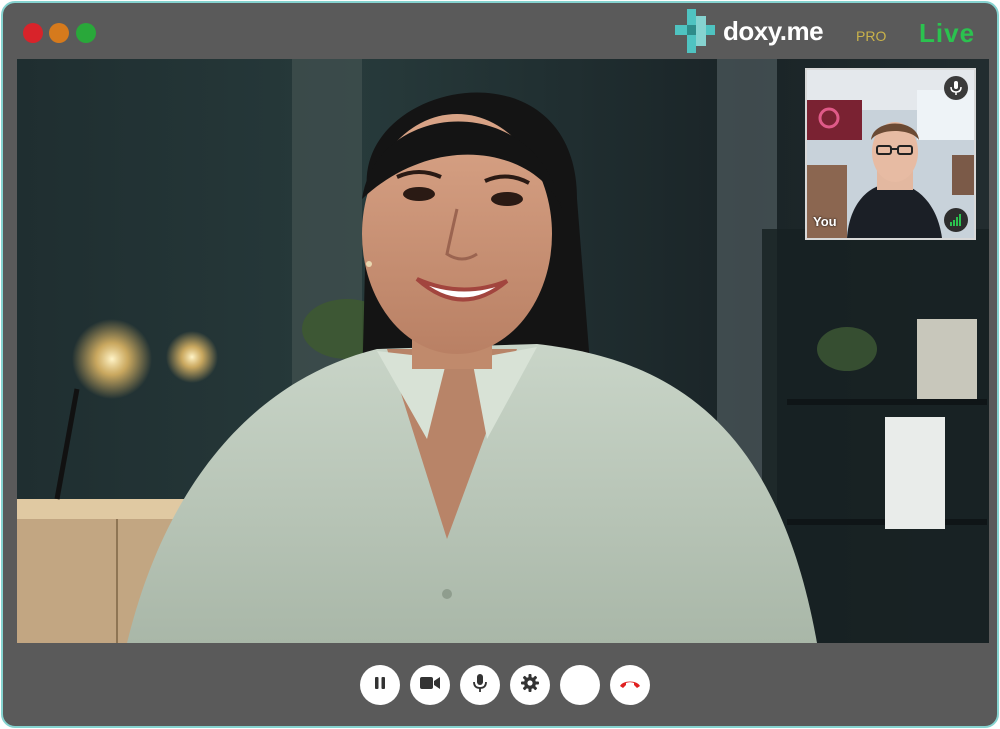 This screenshot has height=729, width=1000. Describe the element at coordinates (825, 221) in the screenshot. I see `self-view-label: You` at that location.